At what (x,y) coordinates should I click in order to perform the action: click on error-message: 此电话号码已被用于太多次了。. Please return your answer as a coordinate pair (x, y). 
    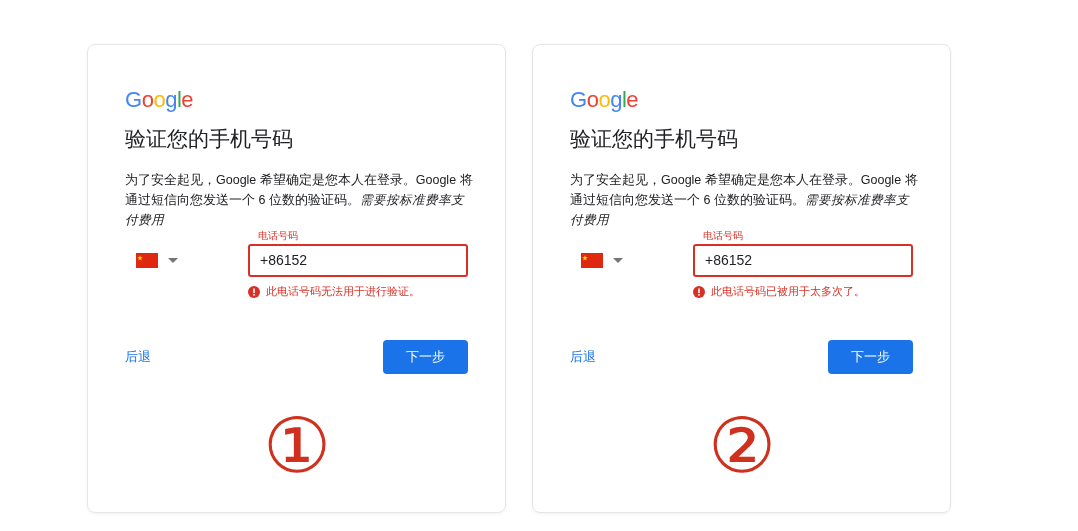
    Looking at the image, I should click on (788, 292).